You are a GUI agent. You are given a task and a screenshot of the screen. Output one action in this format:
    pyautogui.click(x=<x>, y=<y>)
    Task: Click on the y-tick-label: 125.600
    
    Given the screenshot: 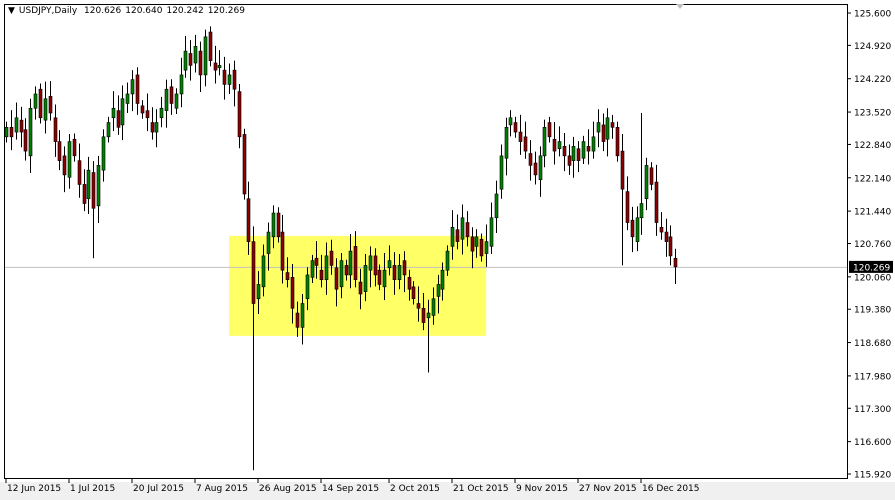 What is the action you would take?
    pyautogui.click(x=872, y=15)
    